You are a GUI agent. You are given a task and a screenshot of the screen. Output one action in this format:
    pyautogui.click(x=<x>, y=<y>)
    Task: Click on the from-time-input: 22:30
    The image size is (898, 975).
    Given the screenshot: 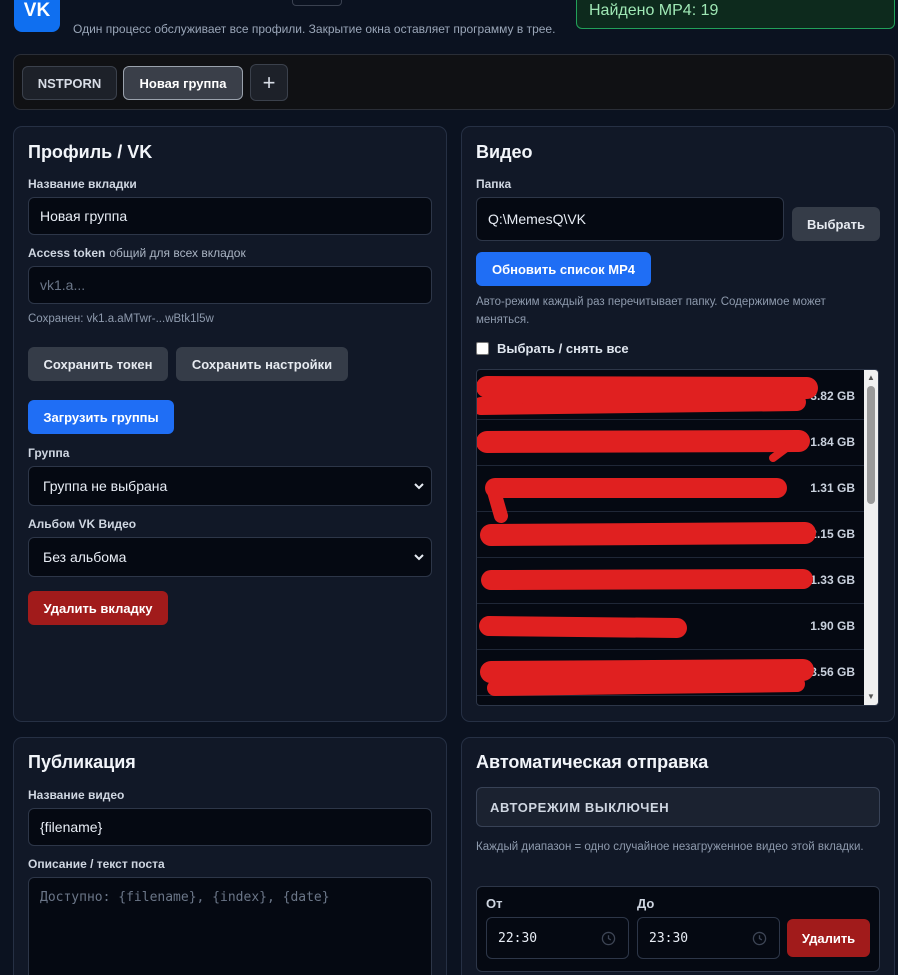 What is the action you would take?
    pyautogui.click(x=557, y=938)
    